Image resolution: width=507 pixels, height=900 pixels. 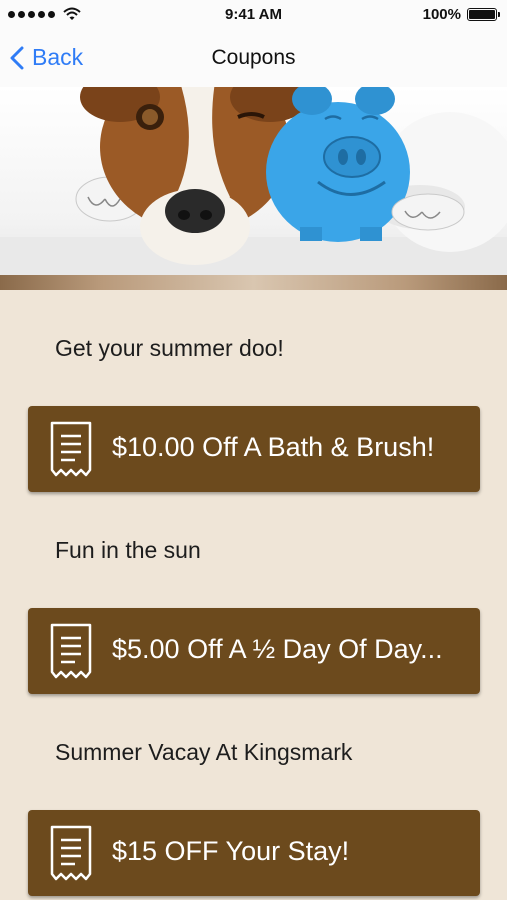 What do you see at coordinates (253, 282) in the screenshot?
I see `hero-divider` at bounding box center [253, 282].